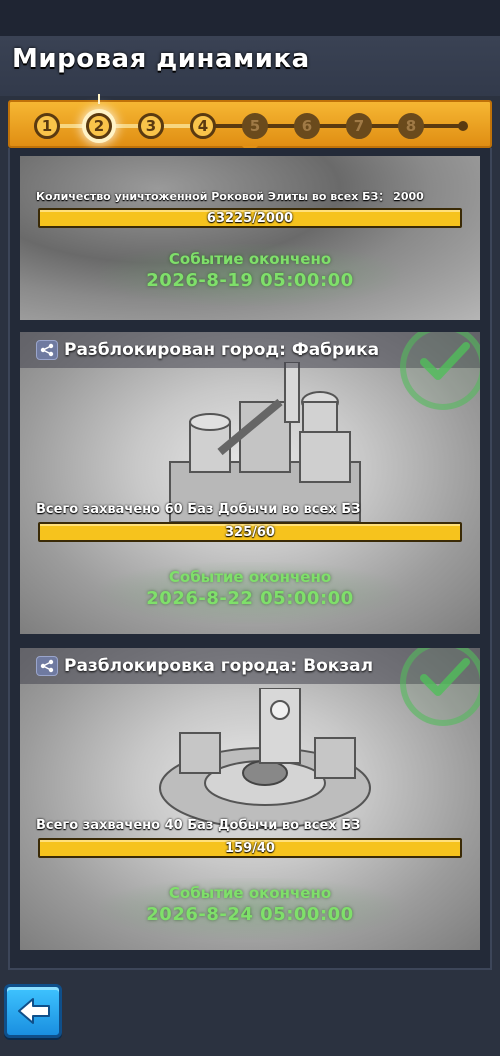 The width and height of the screenshot is (500, 1056). Describe the element at coordinates (359, 126) in the screenshot. I see `stage-step-7: 7` at that location.